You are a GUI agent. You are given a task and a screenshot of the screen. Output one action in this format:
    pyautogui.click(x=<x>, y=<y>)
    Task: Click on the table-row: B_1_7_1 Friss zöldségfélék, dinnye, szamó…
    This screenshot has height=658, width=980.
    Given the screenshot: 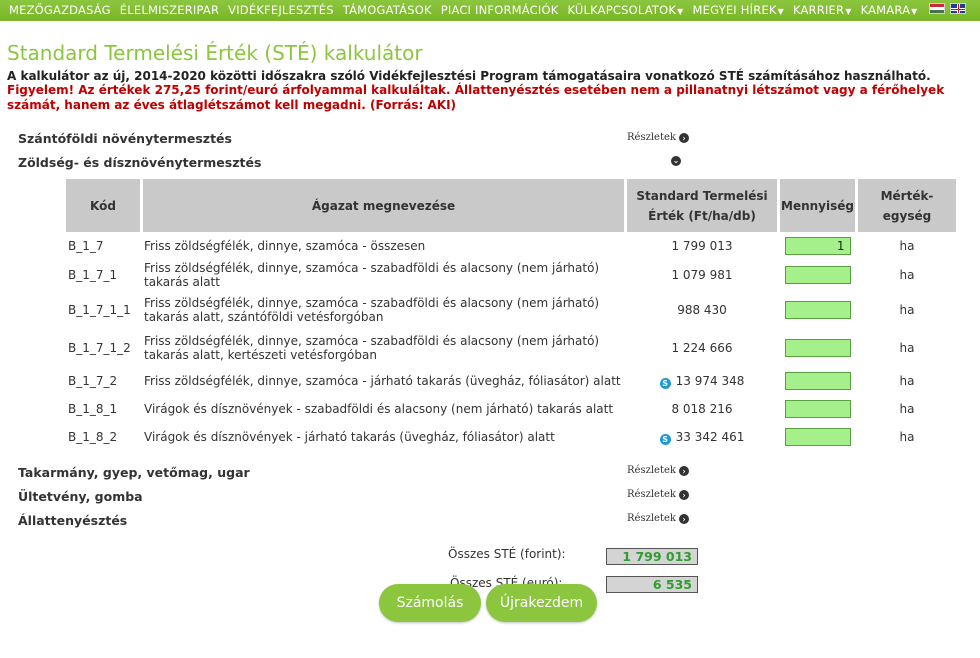 What is the action you would take?
    pyautogui.click(x=511, y=275)
    